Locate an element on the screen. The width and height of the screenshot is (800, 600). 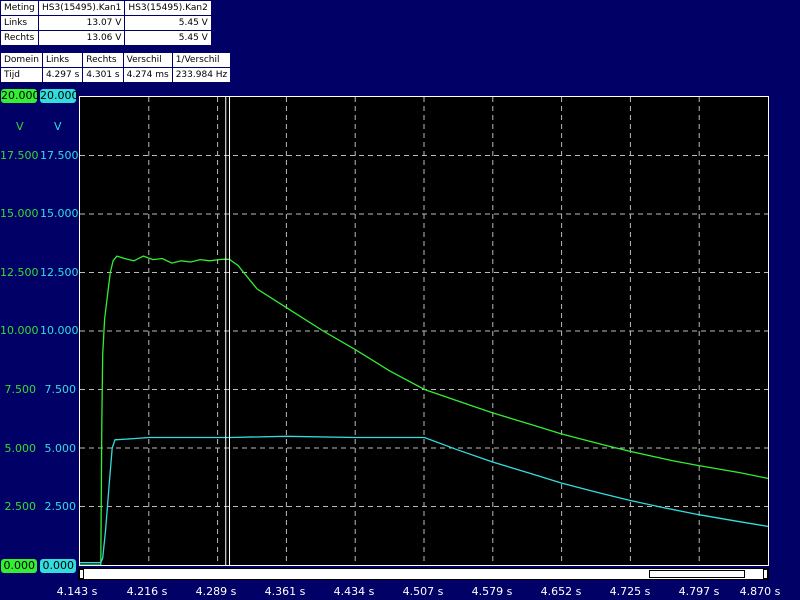
time-scrollbar is located at coordinates (423, 574).